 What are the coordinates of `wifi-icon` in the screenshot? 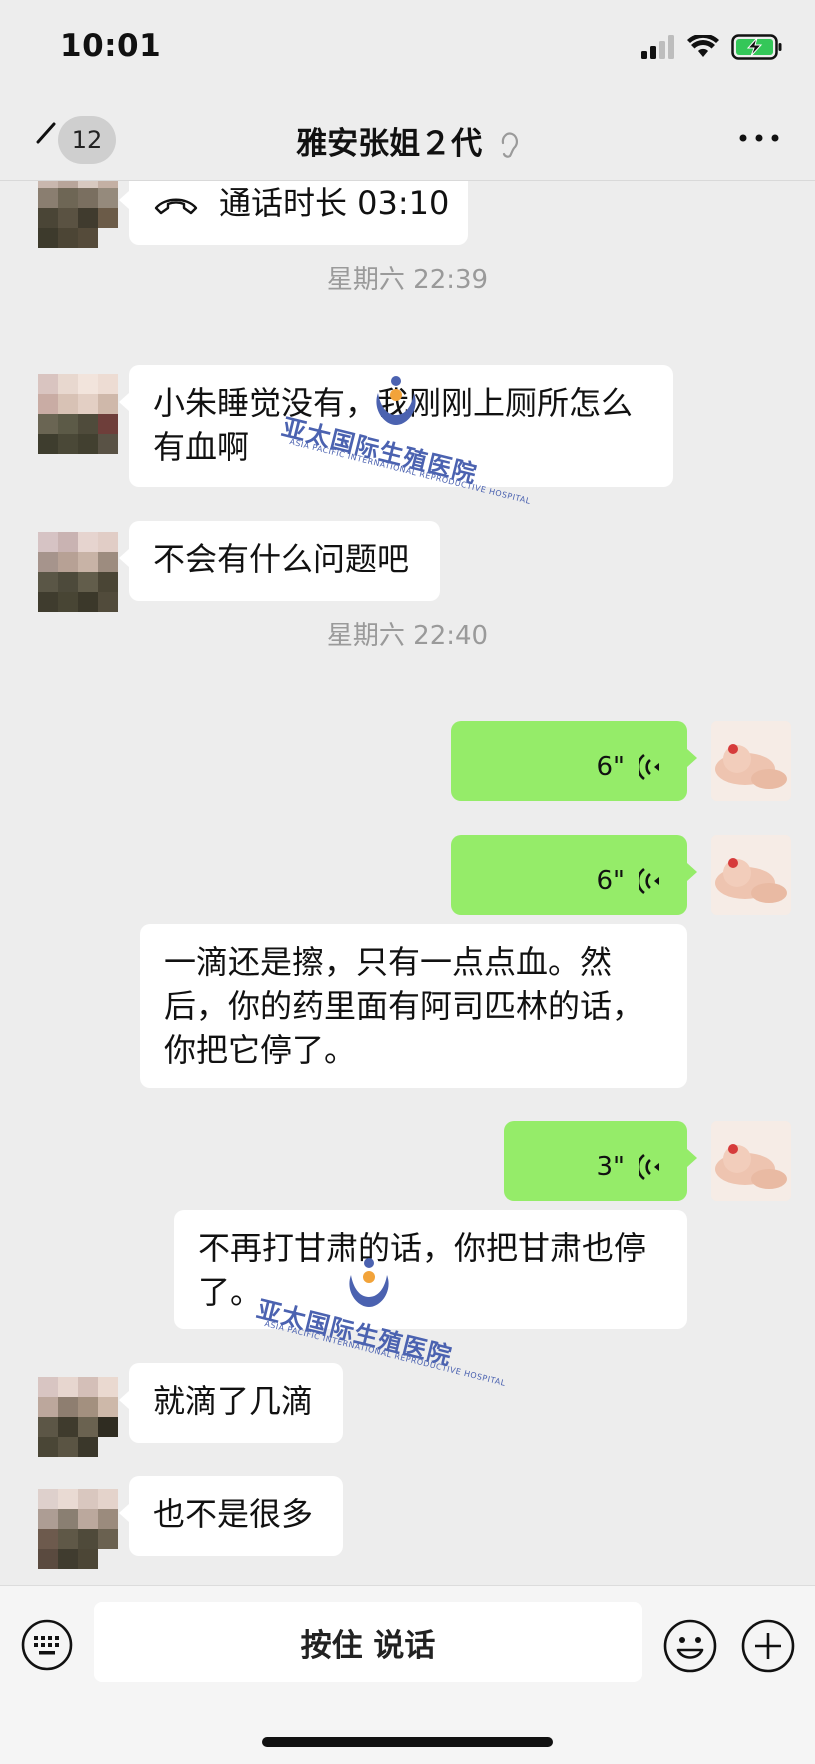 It's located at (703, 46).